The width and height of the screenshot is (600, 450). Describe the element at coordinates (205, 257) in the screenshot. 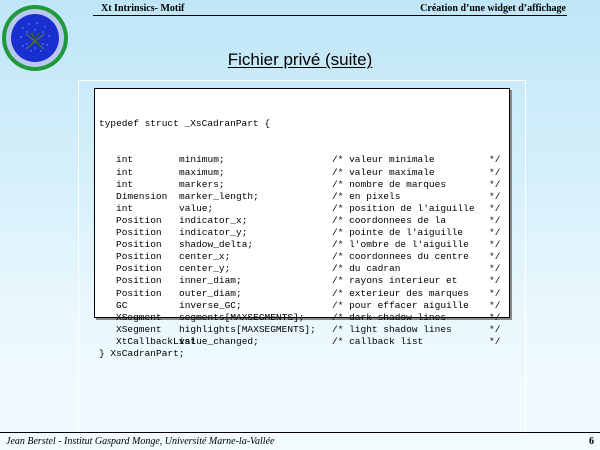

I see `field-name: center_x;` at that location.